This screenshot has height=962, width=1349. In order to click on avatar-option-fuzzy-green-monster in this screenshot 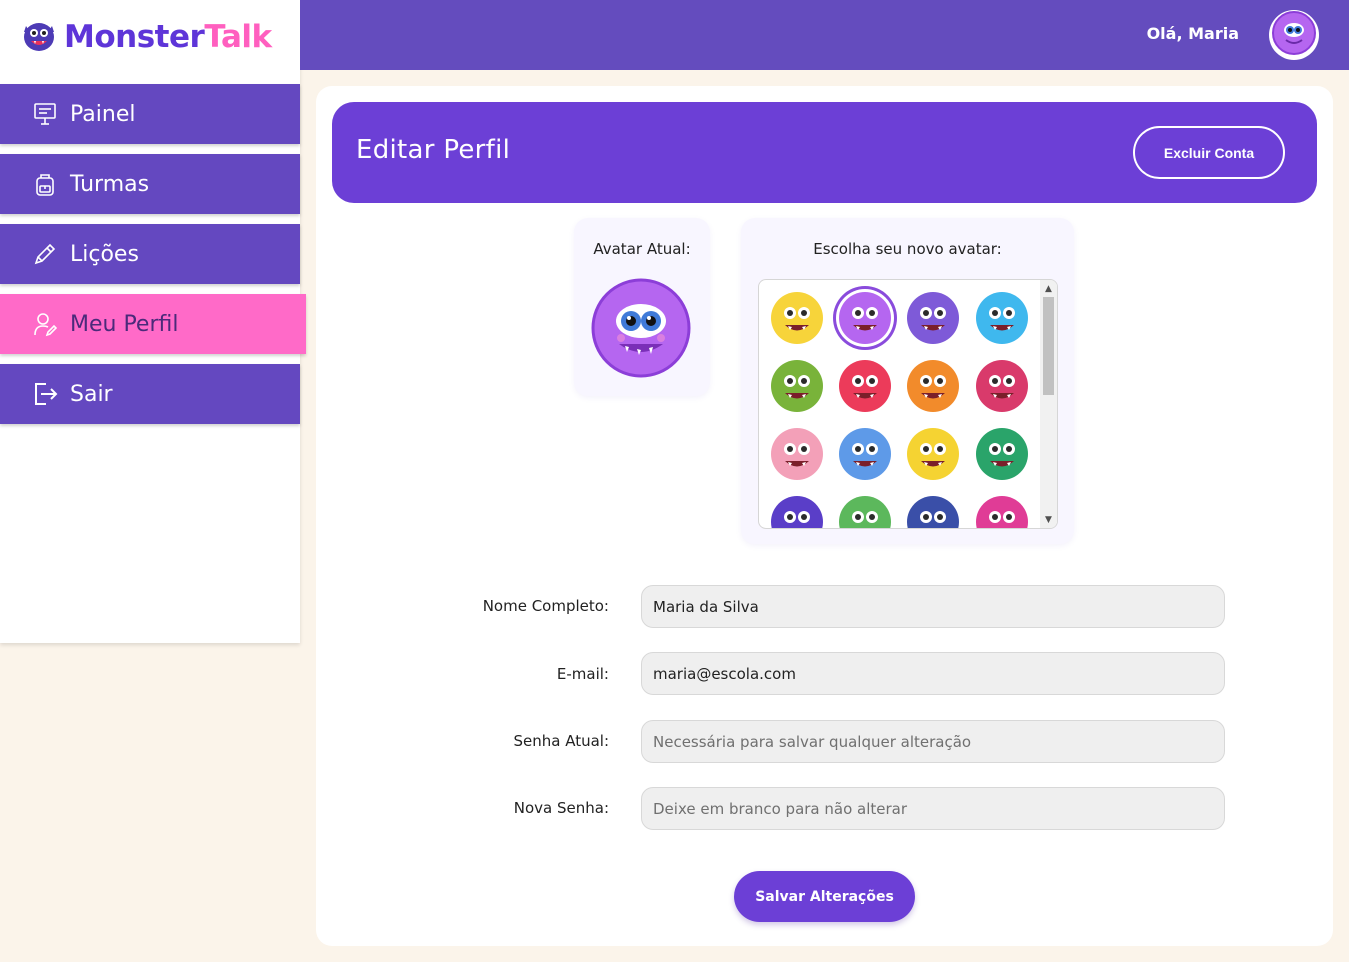, I will do `click(865, 510)`.